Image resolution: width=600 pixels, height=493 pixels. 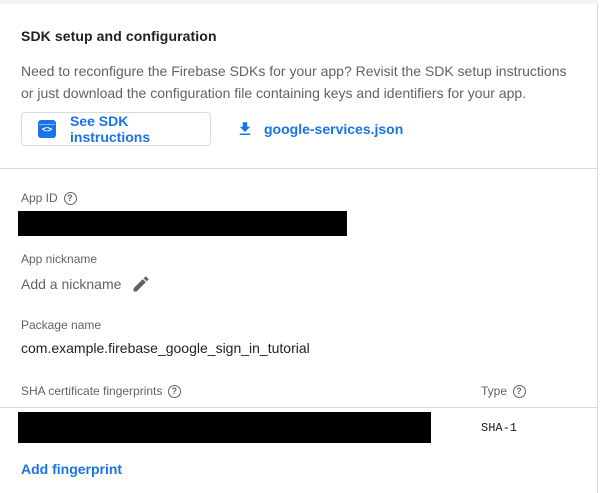 What do you see at coordinates (299, 407) in the screenshot?
I see `fingerprints-header-divider` at bounding box center [299, 407].